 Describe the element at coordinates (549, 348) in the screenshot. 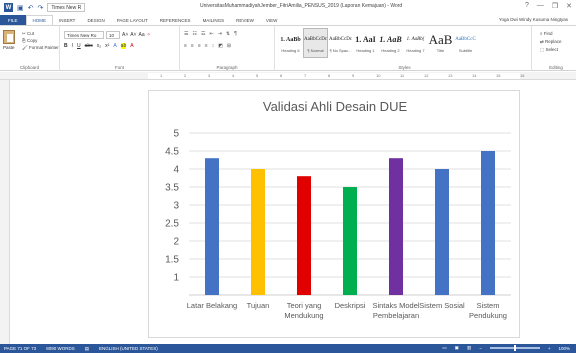

I see `zoom-in-icon: +` at that location.